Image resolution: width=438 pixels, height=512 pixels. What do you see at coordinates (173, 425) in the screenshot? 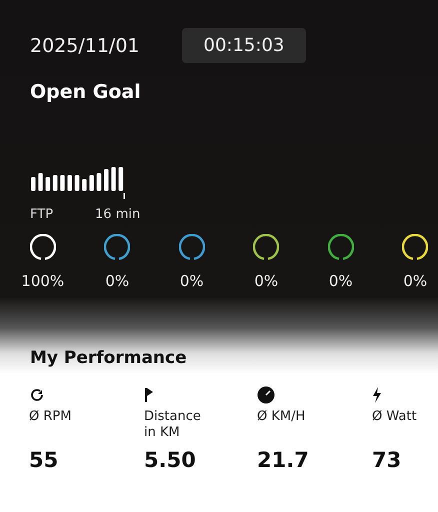
I see `metric-label: Distance in KM` at bounding box center [173, 425].